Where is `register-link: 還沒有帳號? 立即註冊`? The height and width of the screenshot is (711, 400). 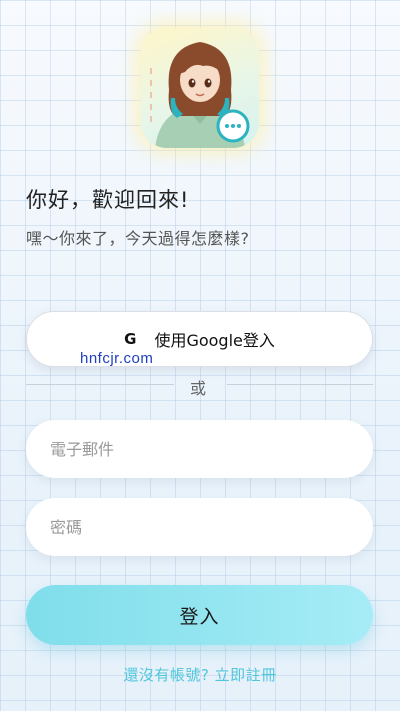
register-link: 還沒有帳號? 立即註冊 is located at coordinates (200, 674).